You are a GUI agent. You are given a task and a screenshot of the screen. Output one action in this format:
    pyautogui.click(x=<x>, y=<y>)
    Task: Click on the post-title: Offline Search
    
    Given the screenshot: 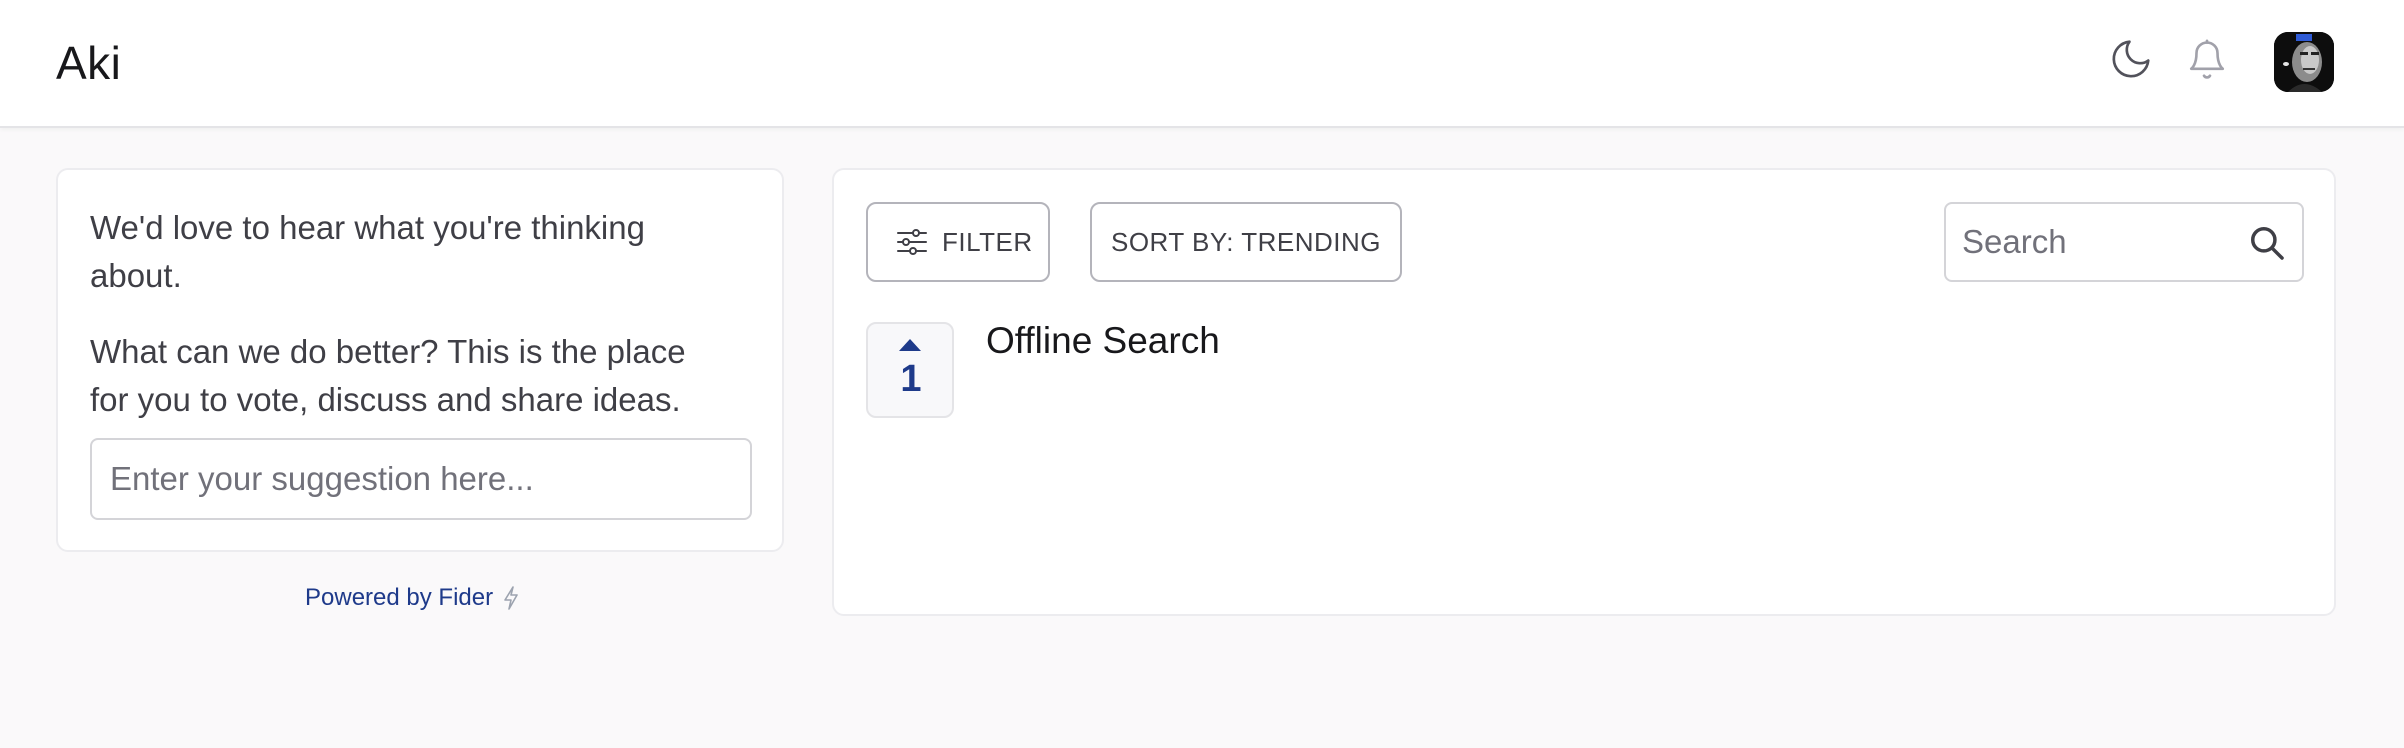 What is the action you would take?
    pyautogui.click(x=1103, y=341)
    